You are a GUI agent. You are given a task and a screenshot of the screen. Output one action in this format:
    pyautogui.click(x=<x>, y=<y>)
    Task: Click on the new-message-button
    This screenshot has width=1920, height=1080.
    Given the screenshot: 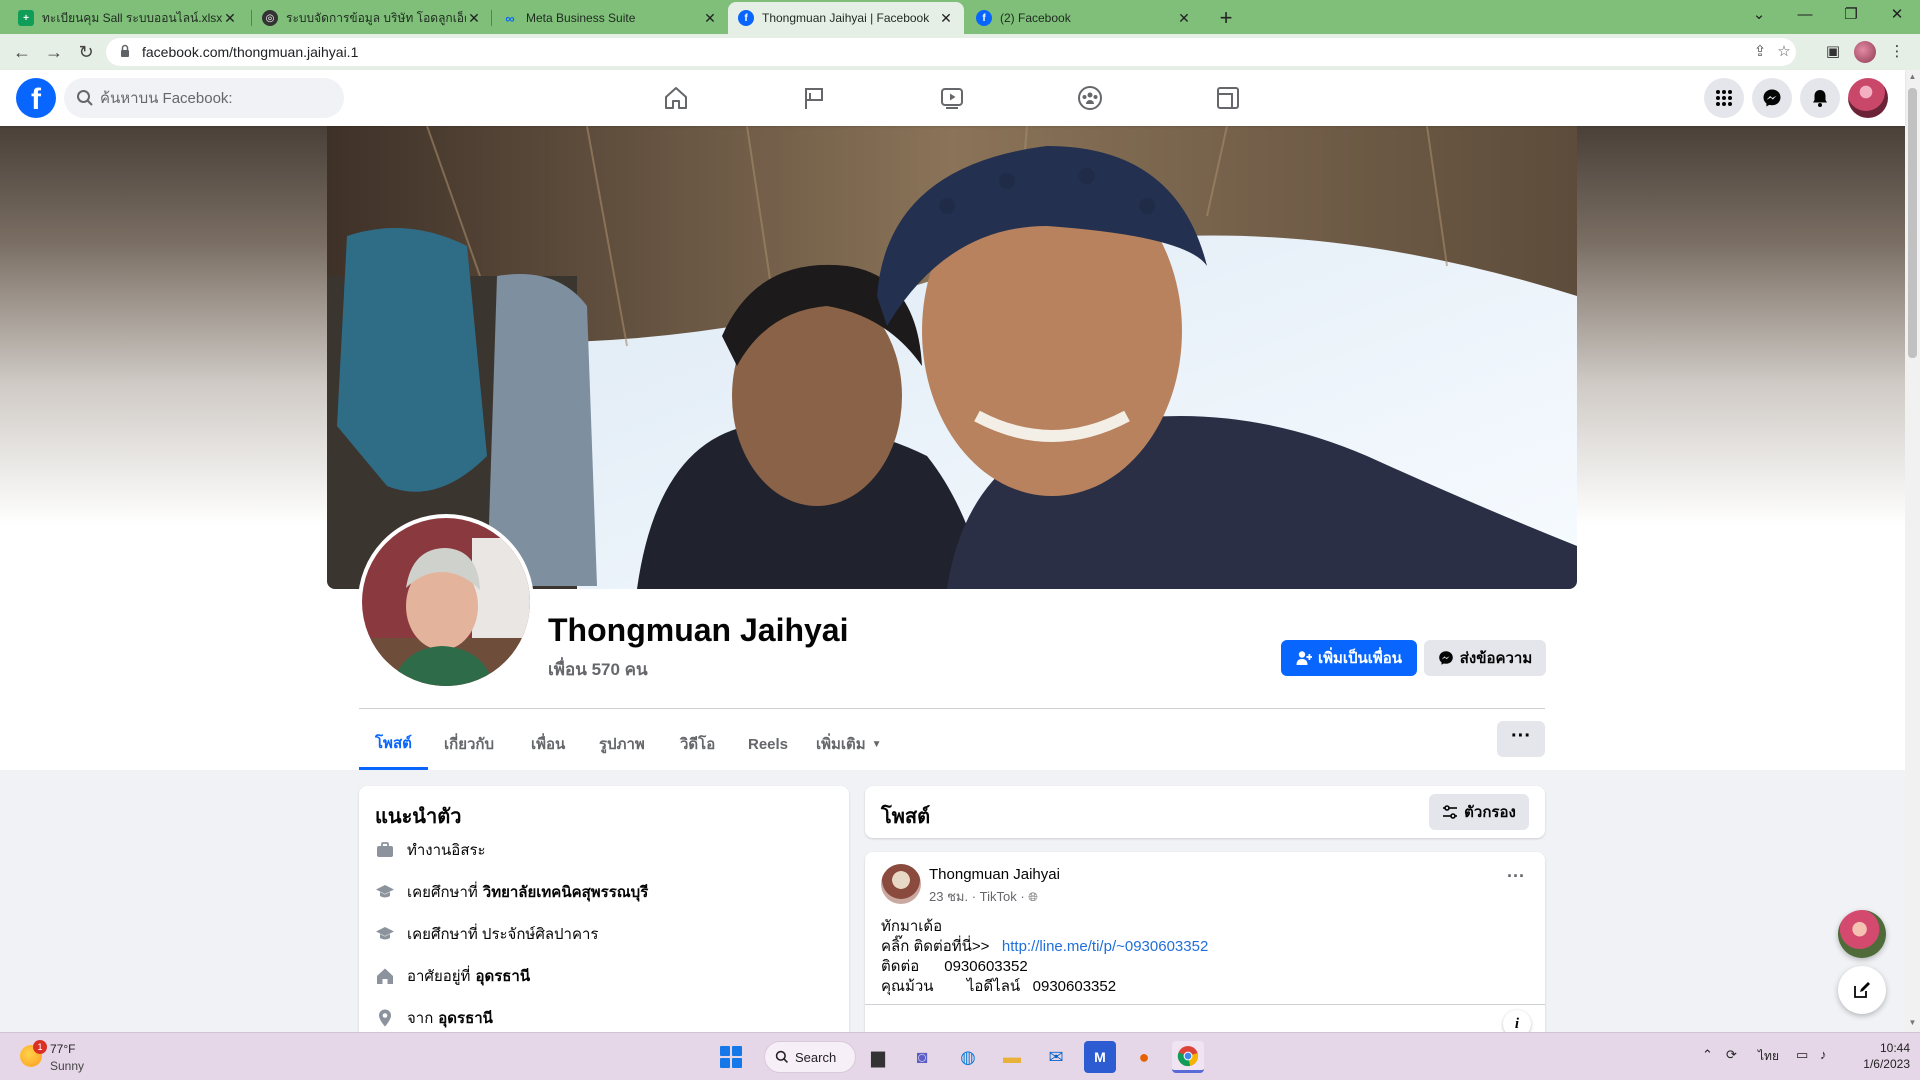 What is the action you would take?
    pyautogui.click(x=1862, y=990)
    